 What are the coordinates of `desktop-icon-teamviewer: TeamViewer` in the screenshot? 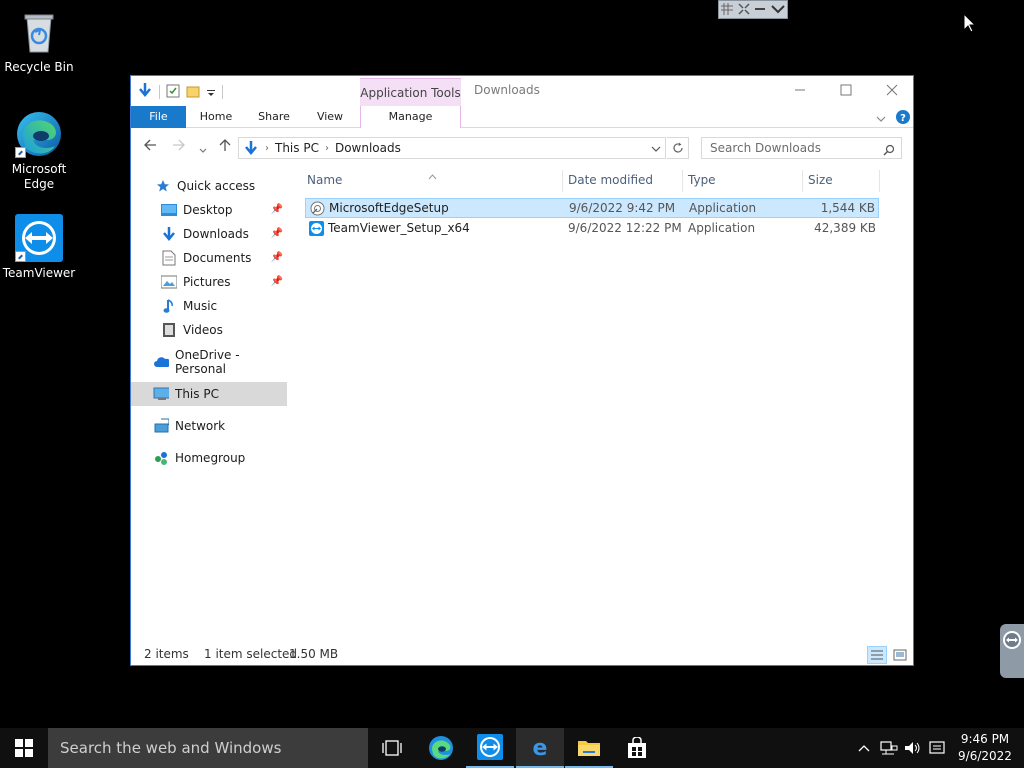 It's located at (39, 247).